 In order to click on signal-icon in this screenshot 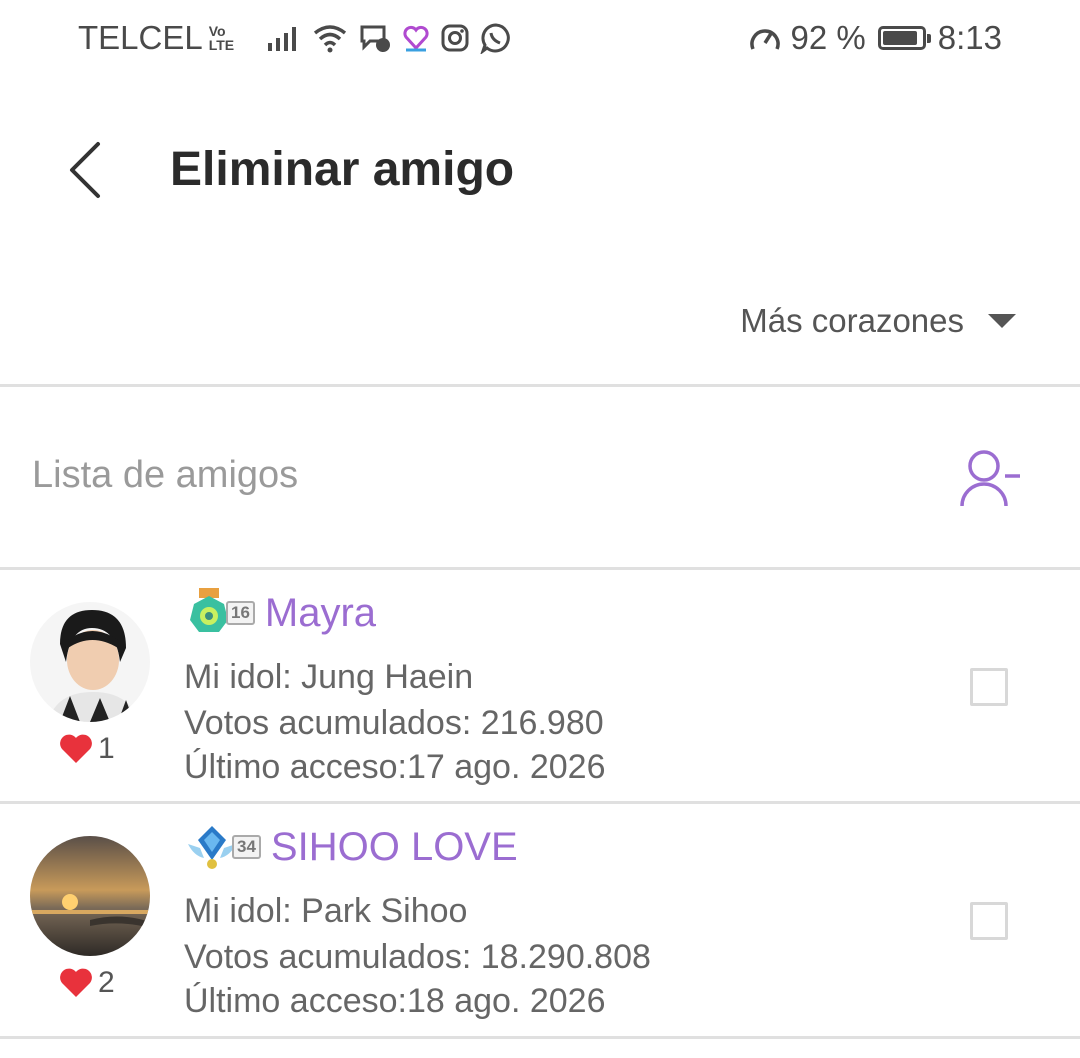, I will do `click(282, 39)`.